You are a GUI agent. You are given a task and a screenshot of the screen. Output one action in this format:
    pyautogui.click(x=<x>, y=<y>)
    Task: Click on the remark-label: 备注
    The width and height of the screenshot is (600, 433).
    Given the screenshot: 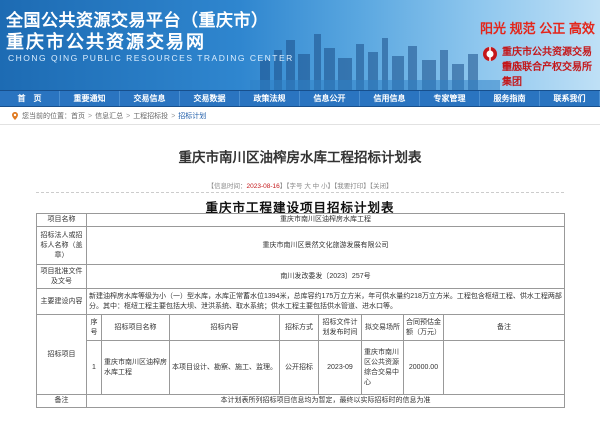 What is the action you would take?
    pyautogui.click(x=61, y=401)
    